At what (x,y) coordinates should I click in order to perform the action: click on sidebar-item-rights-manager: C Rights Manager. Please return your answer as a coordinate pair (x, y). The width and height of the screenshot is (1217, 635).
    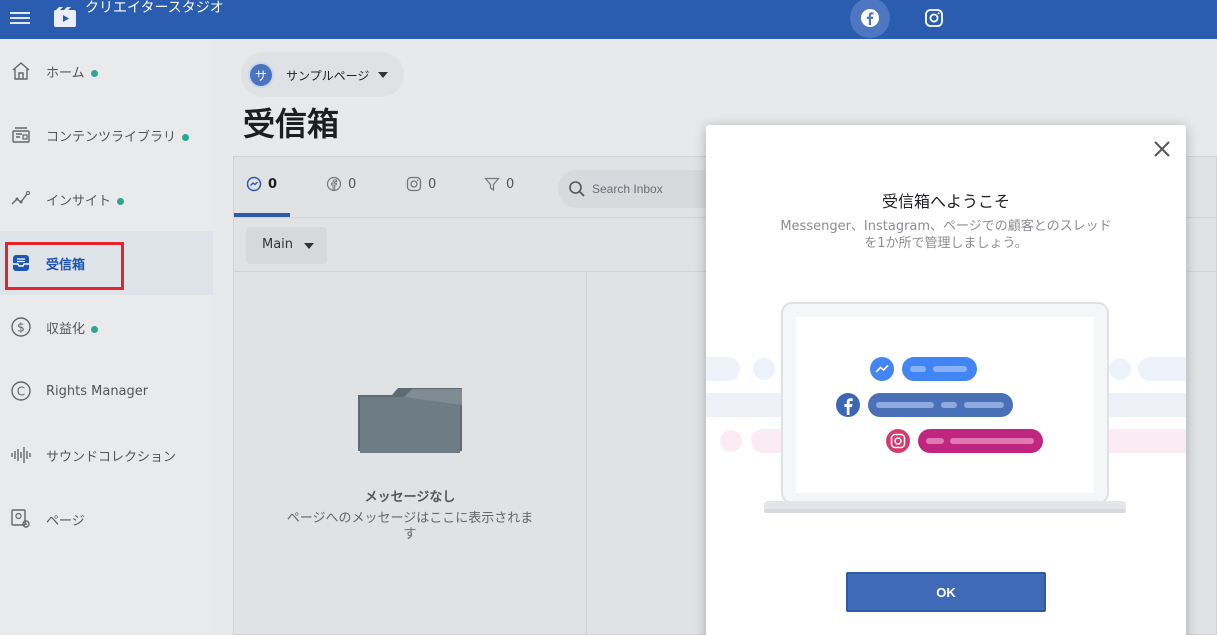
    Looking at the image, I should click on (106, 391).